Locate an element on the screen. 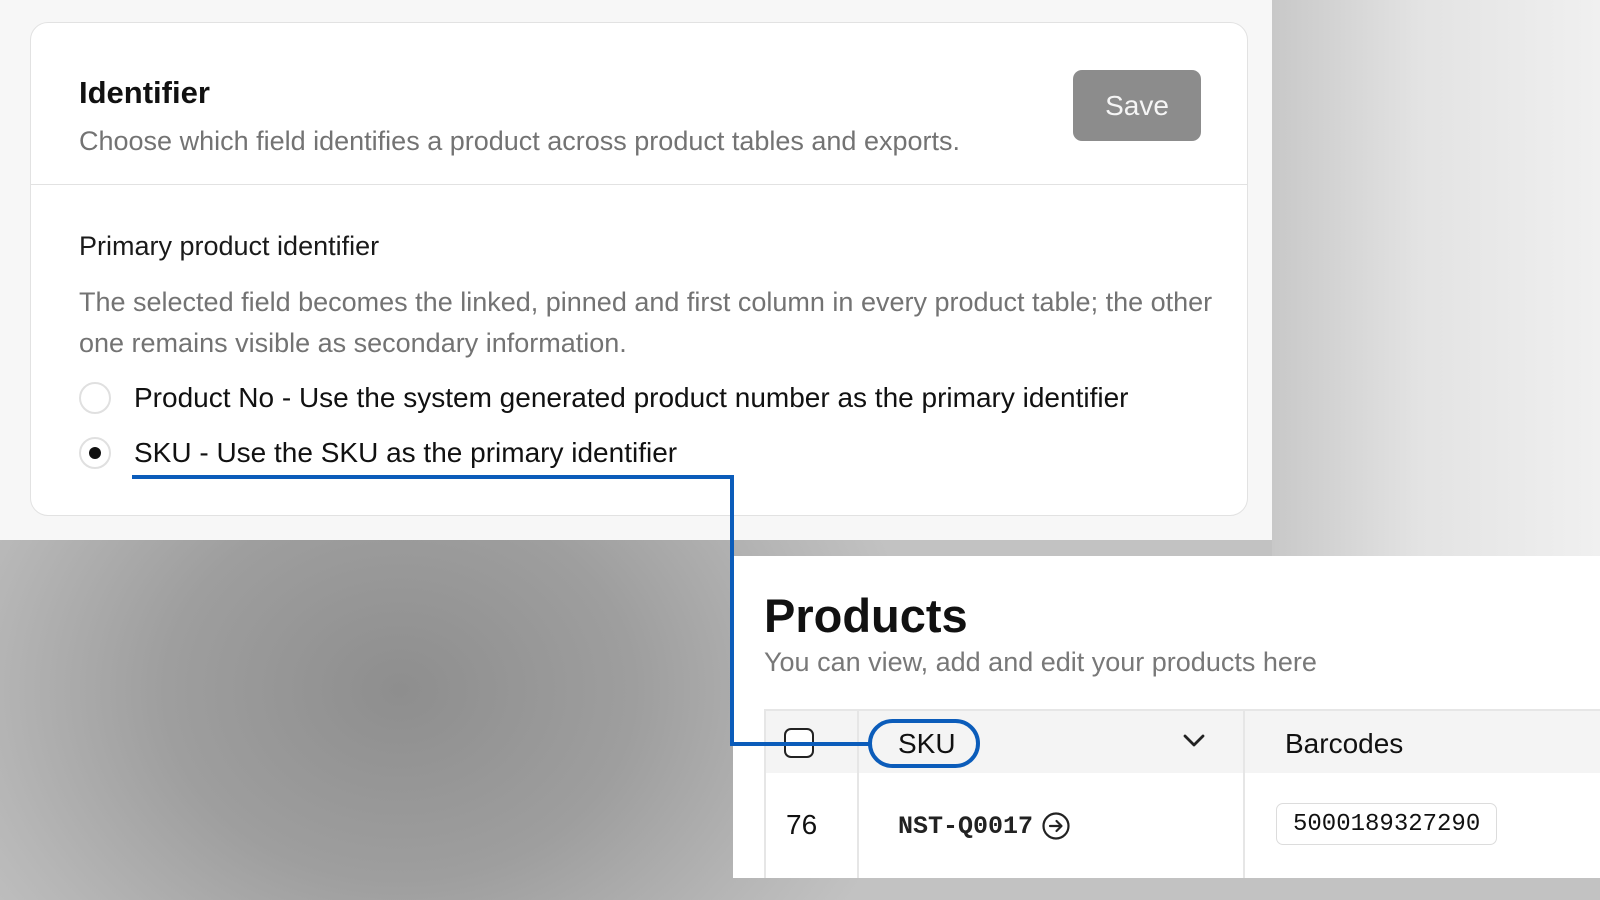 This screenshot has height=900, width=1600. column-header-barcodes: Barcodes is located at coordinates (1344, 744).